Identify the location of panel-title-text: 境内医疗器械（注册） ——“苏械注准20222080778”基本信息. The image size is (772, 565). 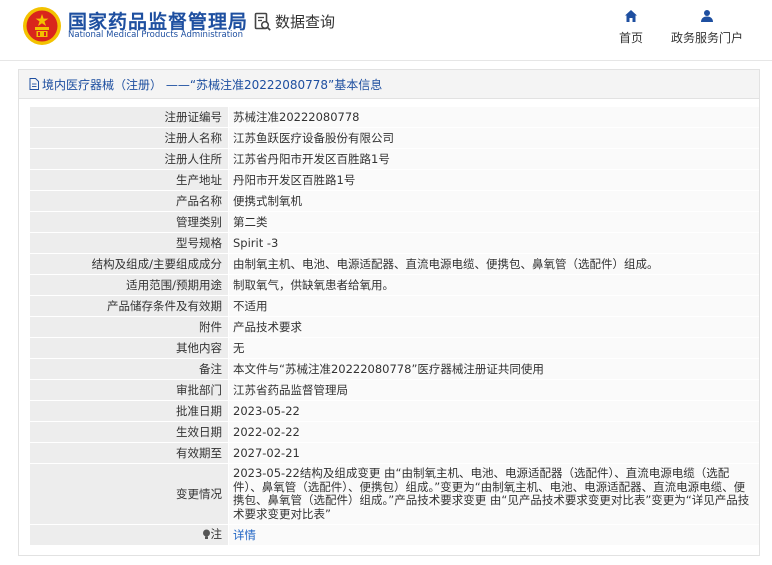
(212, 84).